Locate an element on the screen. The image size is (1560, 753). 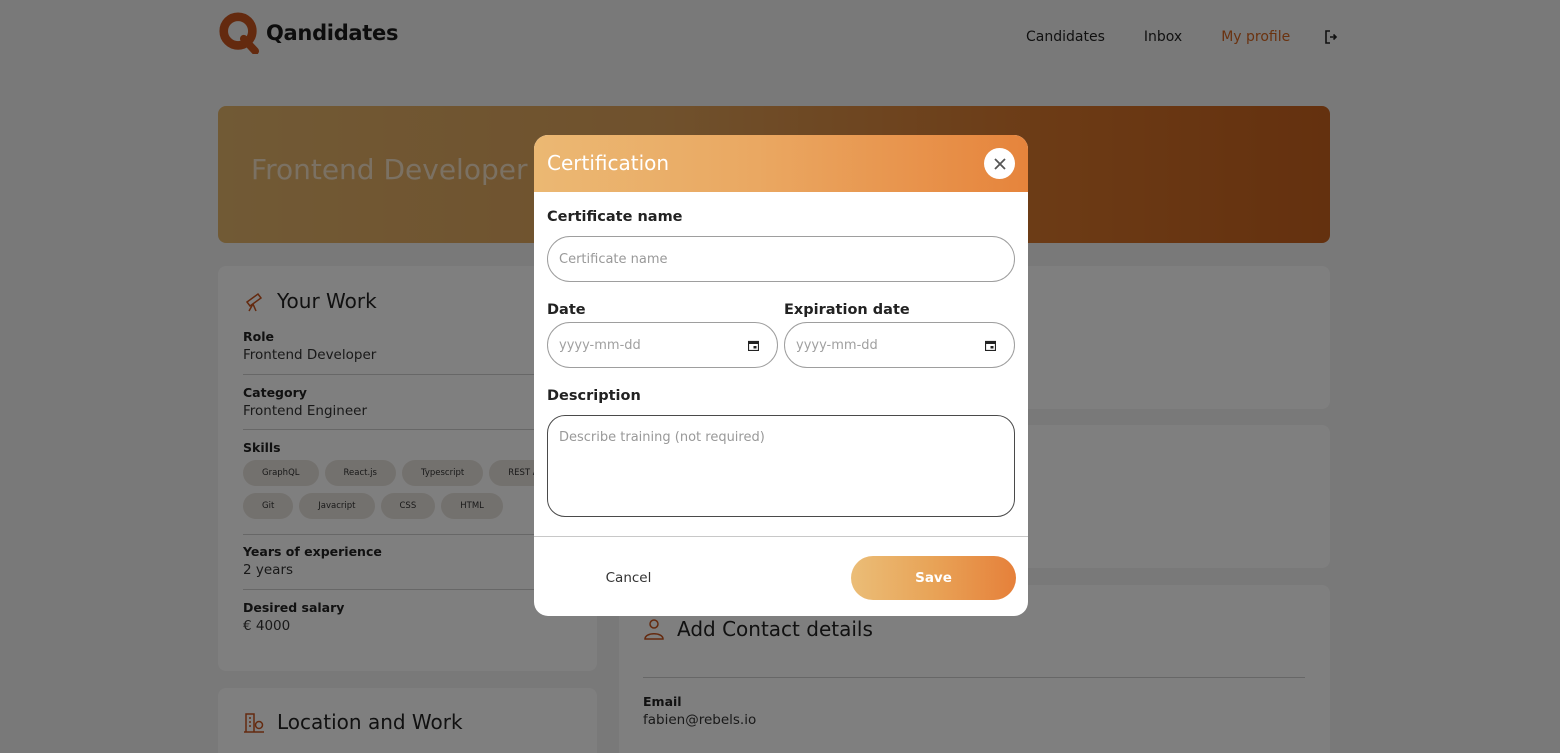
description-textarea: Describe training (not required) is located at coordinates (781, 466).